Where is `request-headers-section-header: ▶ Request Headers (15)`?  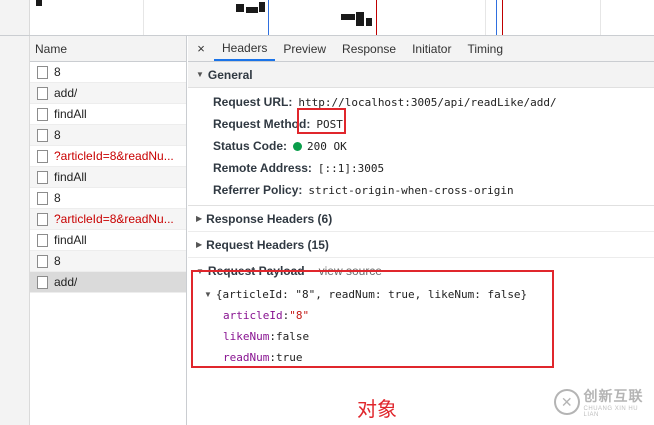 request-headers-section-header: ▶ Request Headers (15) is located at coordinates (421, 245).